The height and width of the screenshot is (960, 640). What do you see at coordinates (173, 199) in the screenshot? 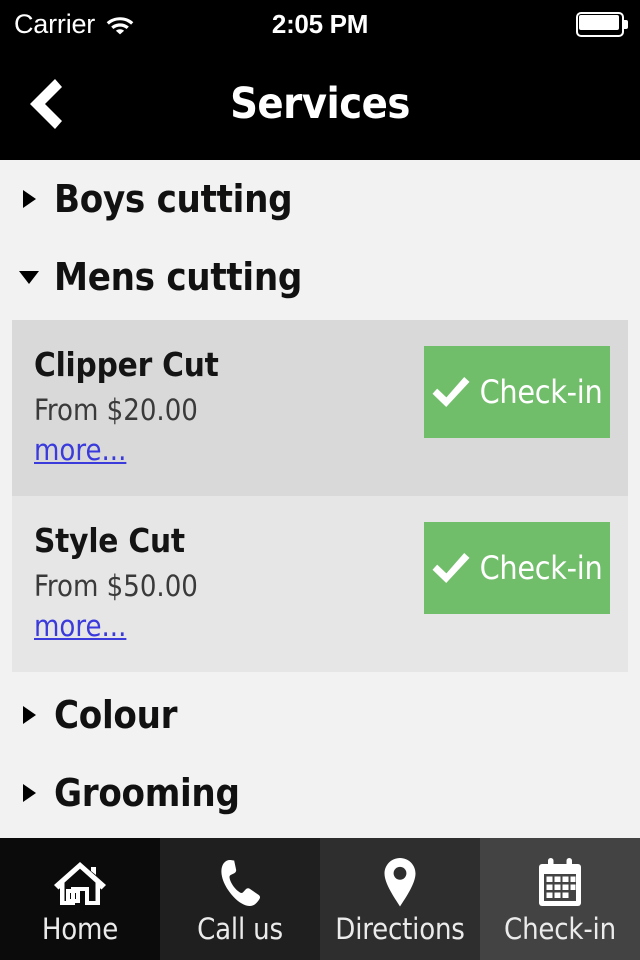
I see `section-label: Boys cutting` at bounding box center [173, 199].